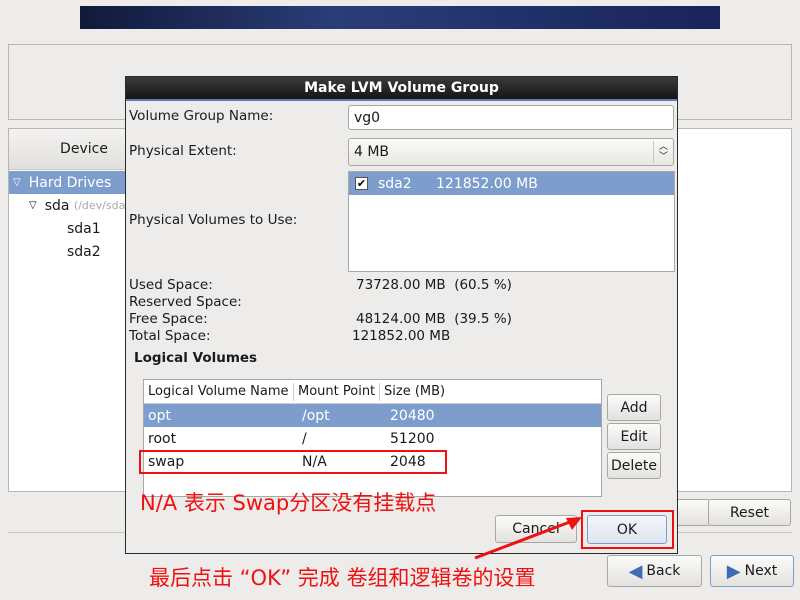  What do you see at coordinates (412, 438) in the screenshot?
I see `lv-size: 51200` at bounding box center [412, 438].